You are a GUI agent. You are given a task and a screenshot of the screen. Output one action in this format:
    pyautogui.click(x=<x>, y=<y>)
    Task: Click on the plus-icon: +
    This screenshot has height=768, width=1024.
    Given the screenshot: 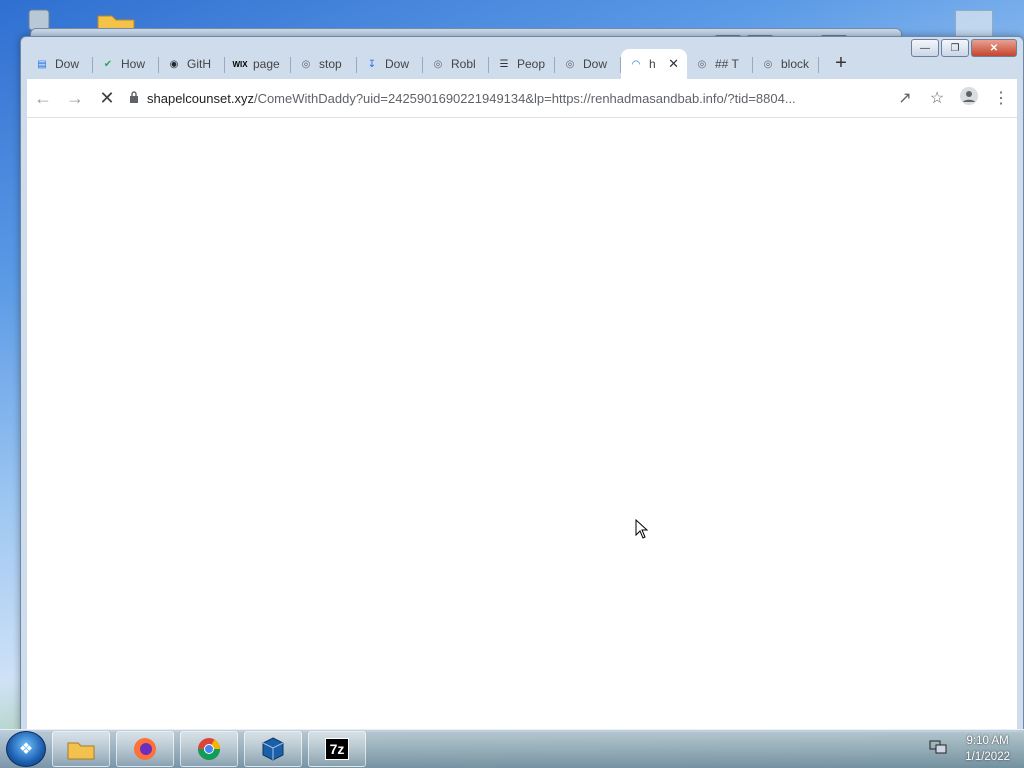 What is the action you would take?
    pyautogui.click(x=841, y=62)
    